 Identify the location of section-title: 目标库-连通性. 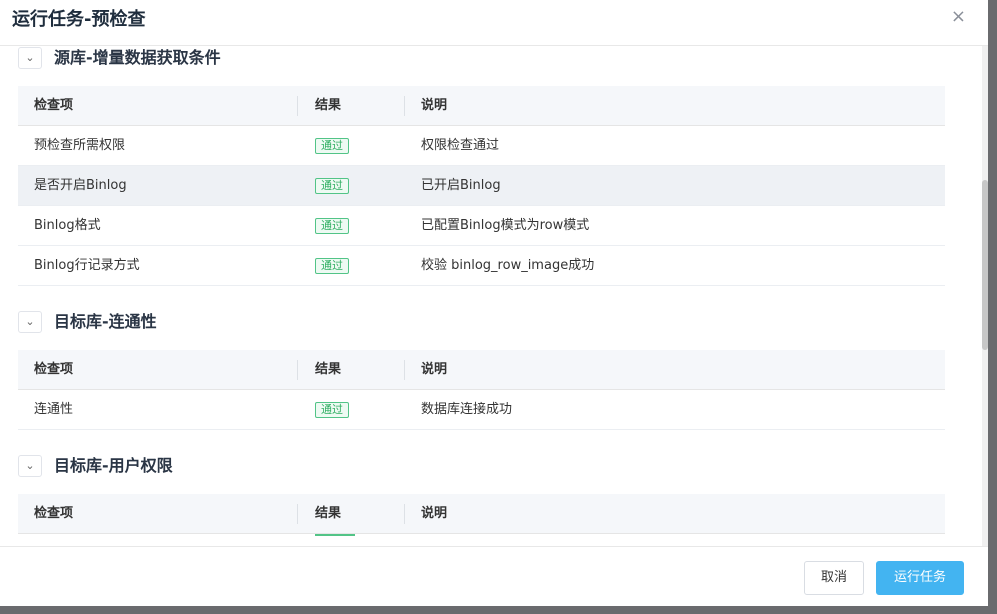
(105, 321).